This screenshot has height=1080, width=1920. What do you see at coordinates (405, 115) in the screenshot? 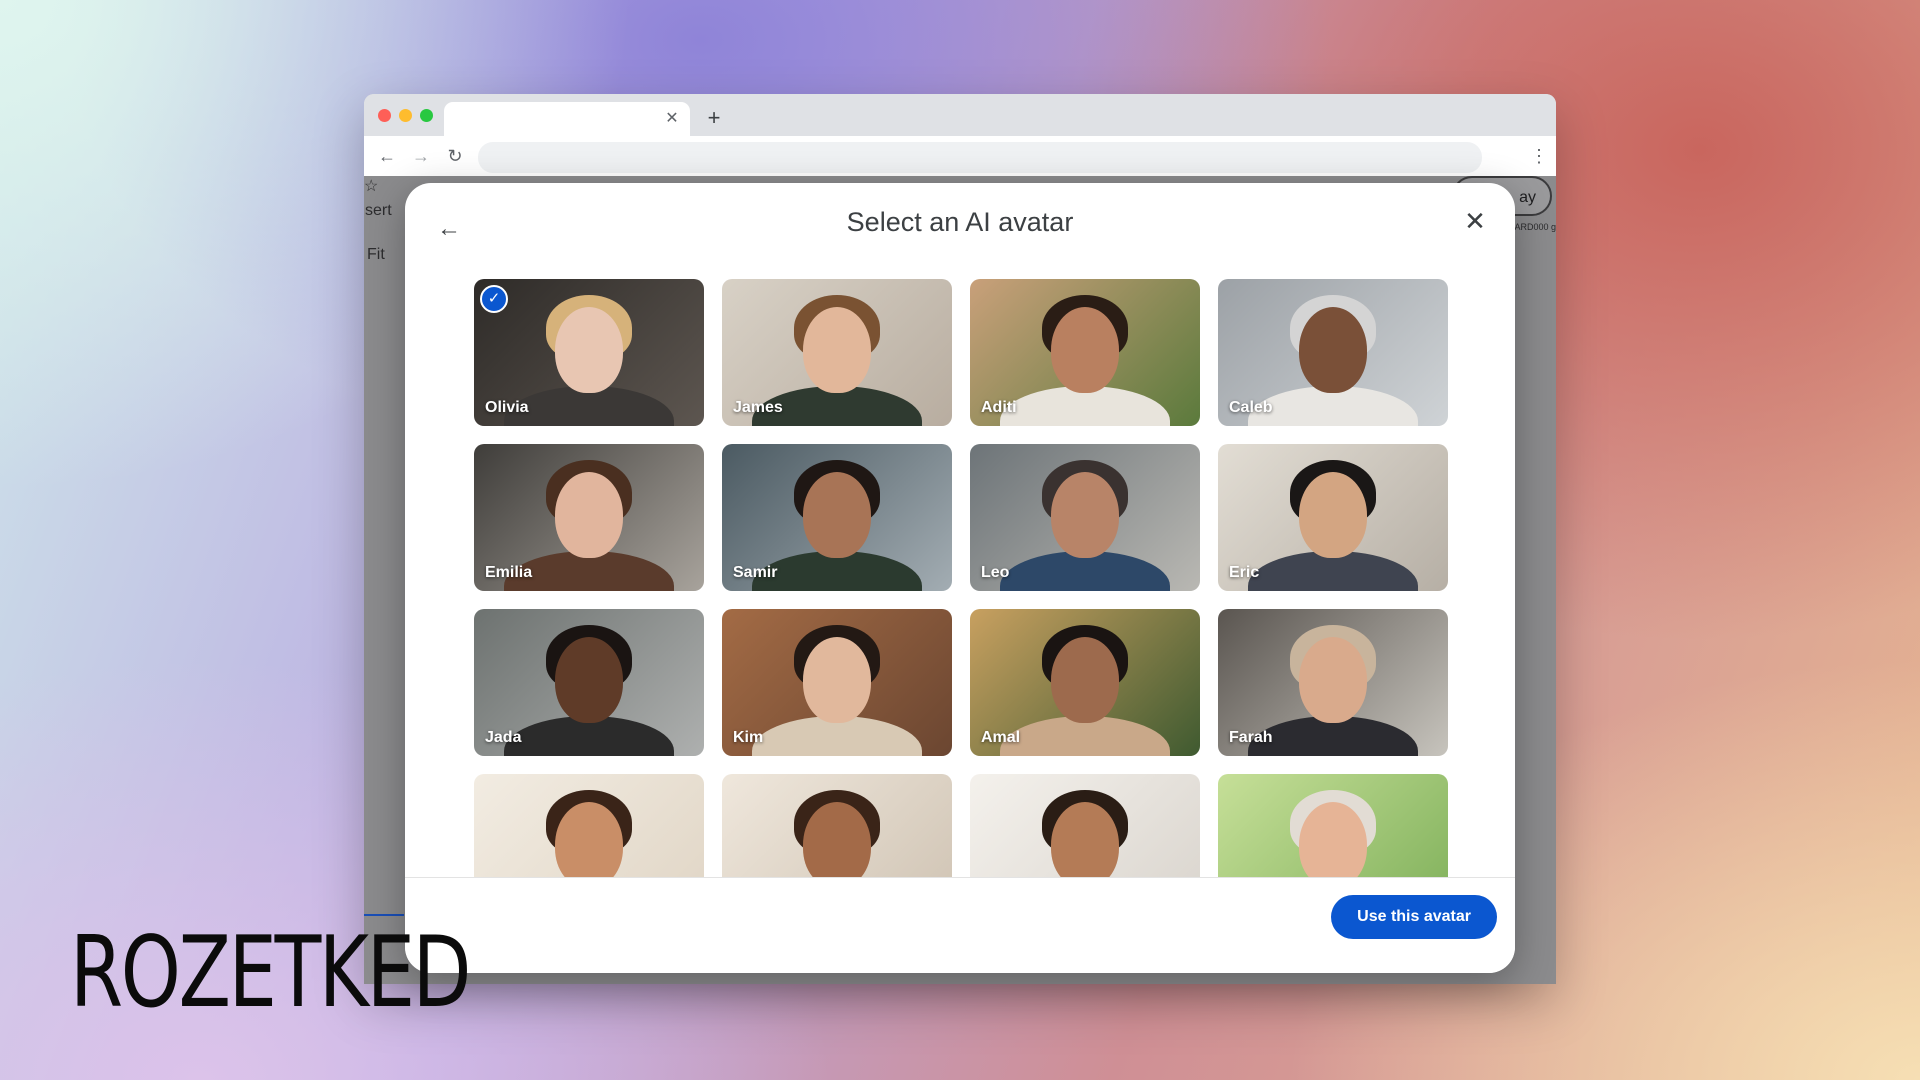
I see `window-minimize-dot` at bounding box center [405, 115].